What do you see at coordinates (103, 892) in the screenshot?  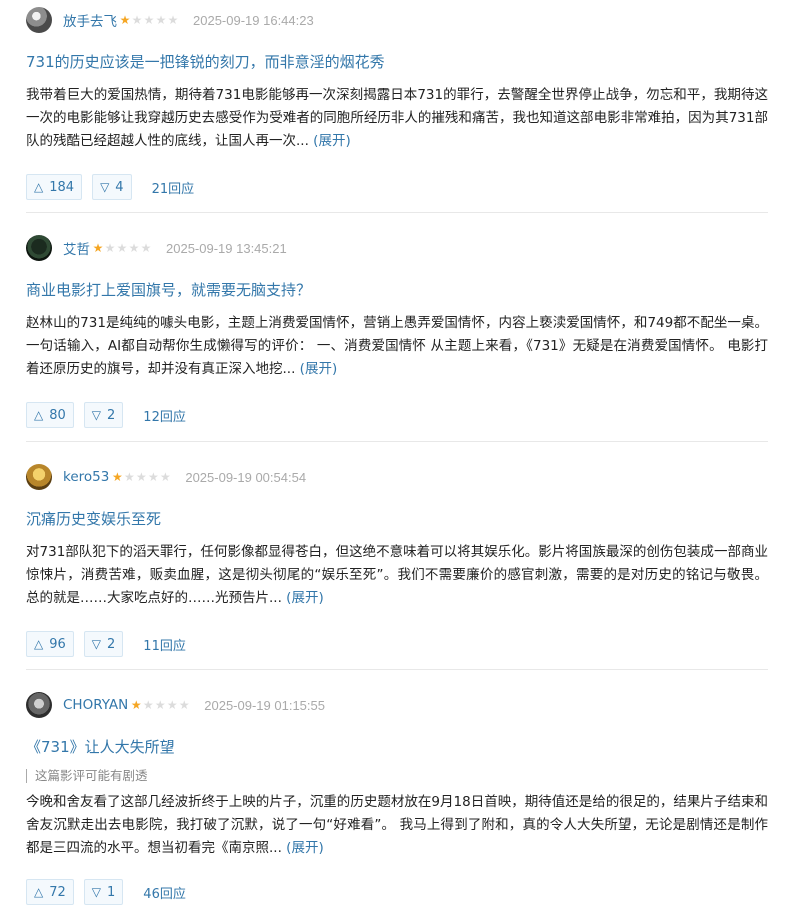 I see `downvote-button: ▽ 1` at bounding box center [103, 892].